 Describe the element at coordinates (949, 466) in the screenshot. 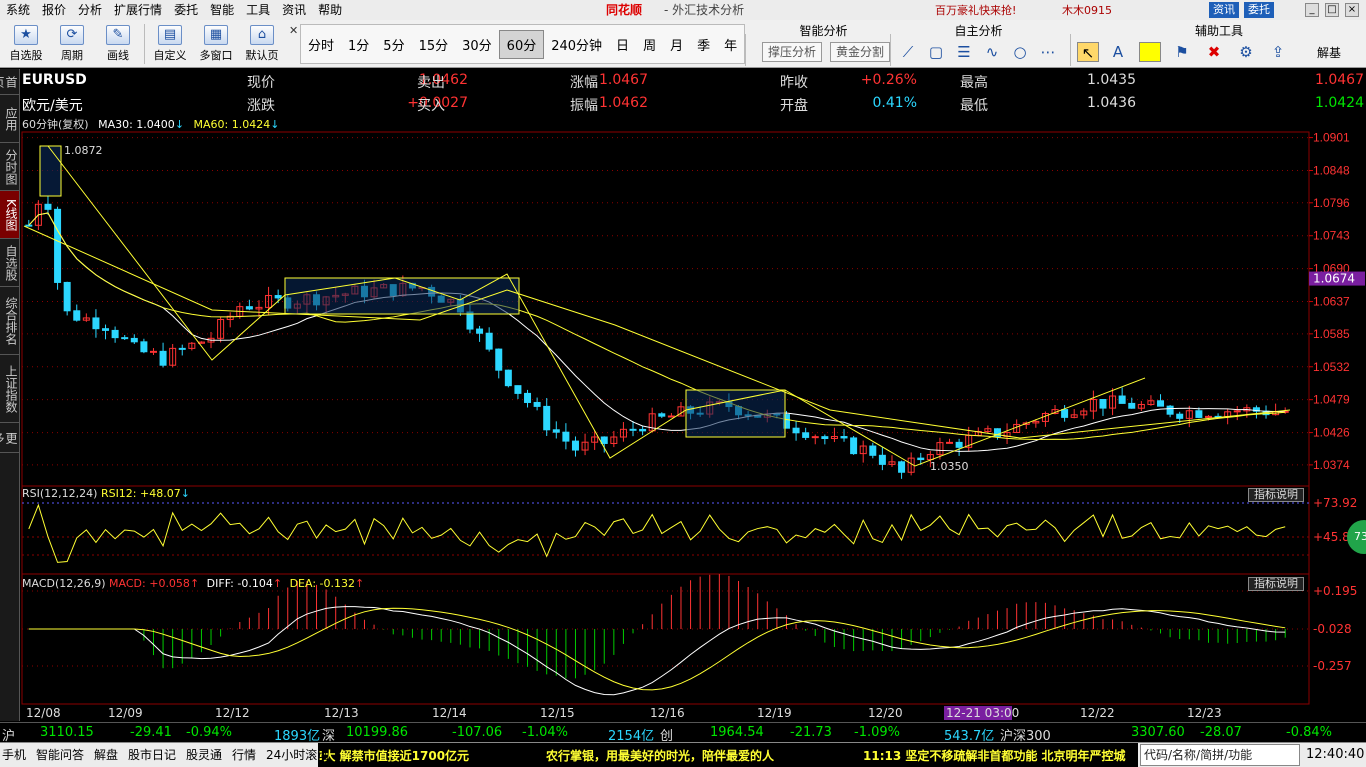

I see `low-mark-label: 1.0350` at that location.